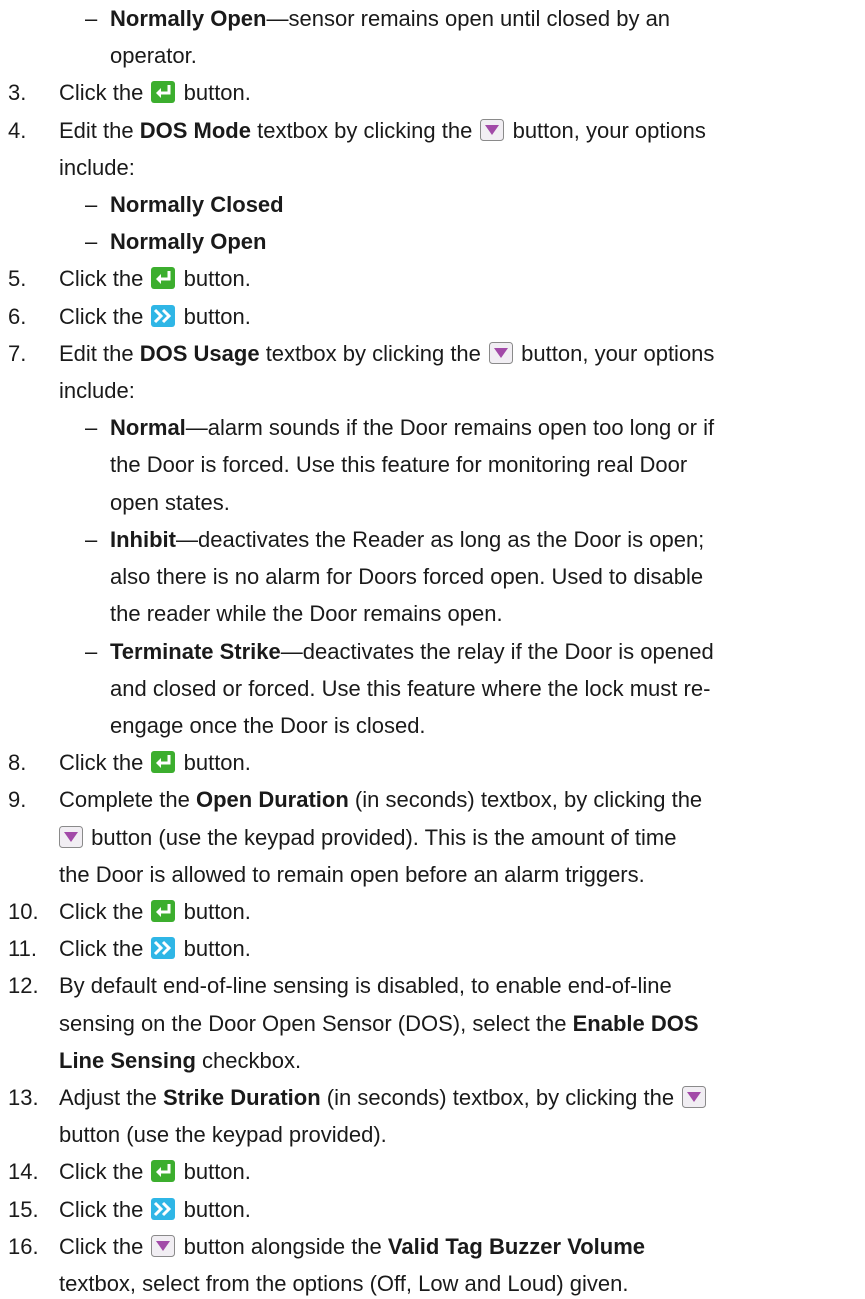 This screenshot has width=865, height=1299. Describe the element at coordinates (306, 613) in the screenshot. I see `option-desc: the reader while the Door remains open.` at that location.